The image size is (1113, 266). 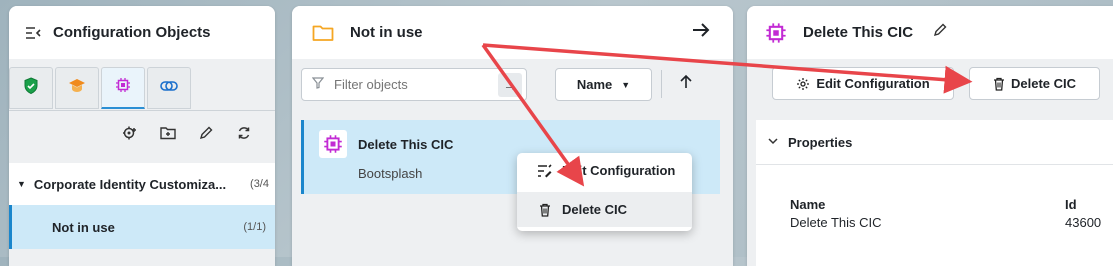 I want to click on sort-field-dropdown: Name ▼, so click(x=603, y=84).